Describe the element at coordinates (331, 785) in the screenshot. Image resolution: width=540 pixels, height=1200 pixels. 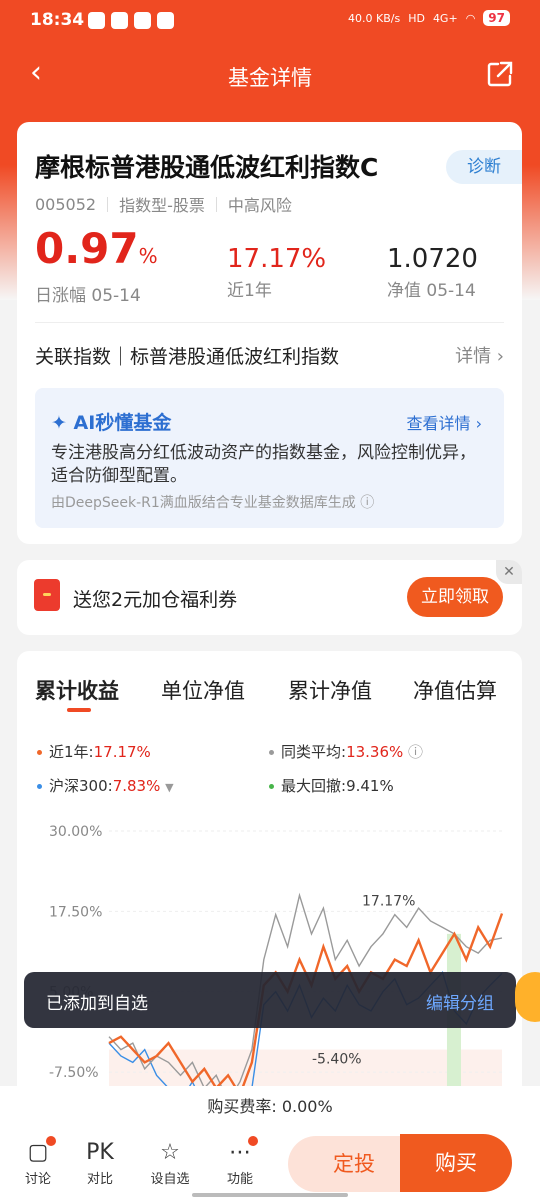
I see `legend-max-drawdown: 最大回撤:9.41%` at that location.